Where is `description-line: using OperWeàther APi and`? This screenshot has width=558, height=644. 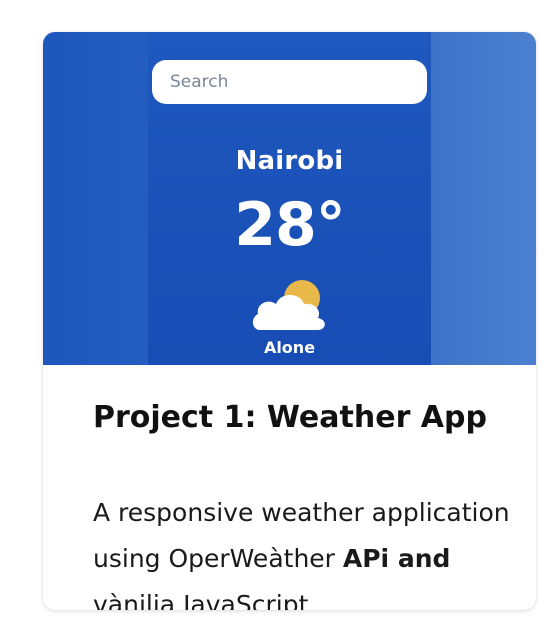 description-line: using OperWeàther APi and is located at coordinates (313, 559).